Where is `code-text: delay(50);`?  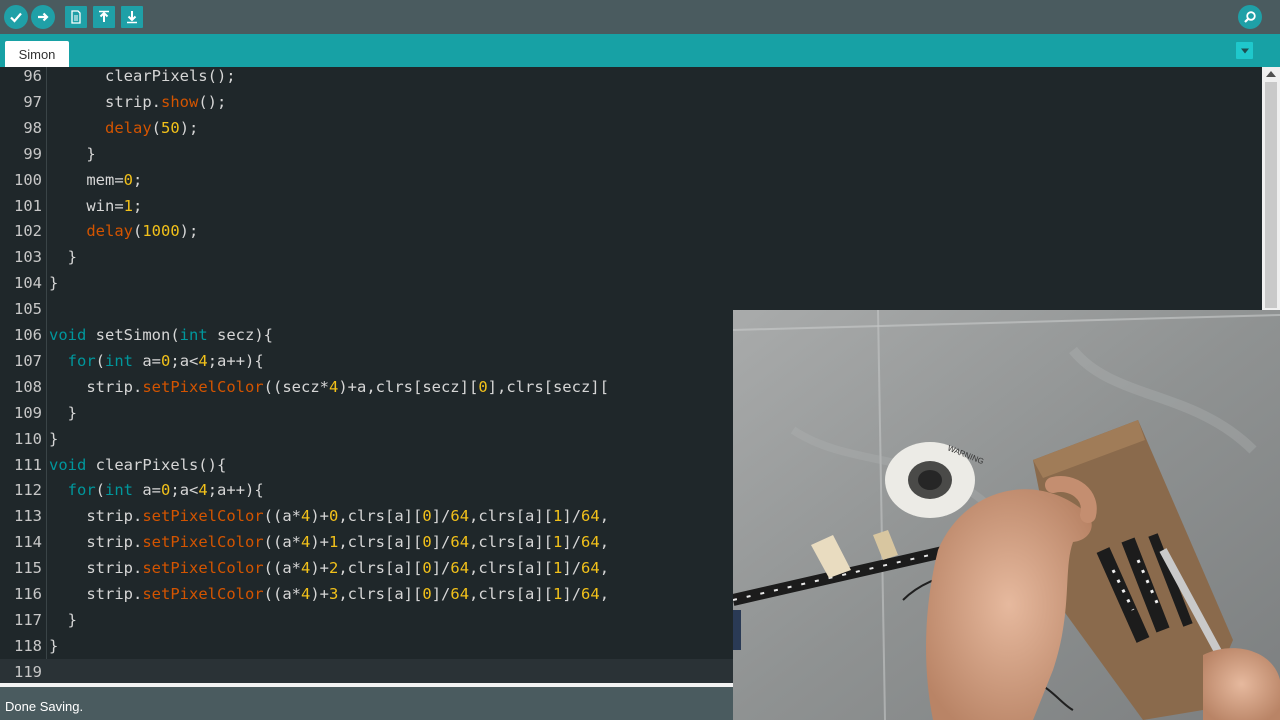 code-text: delay(50); is located at coordinates (123, 128).